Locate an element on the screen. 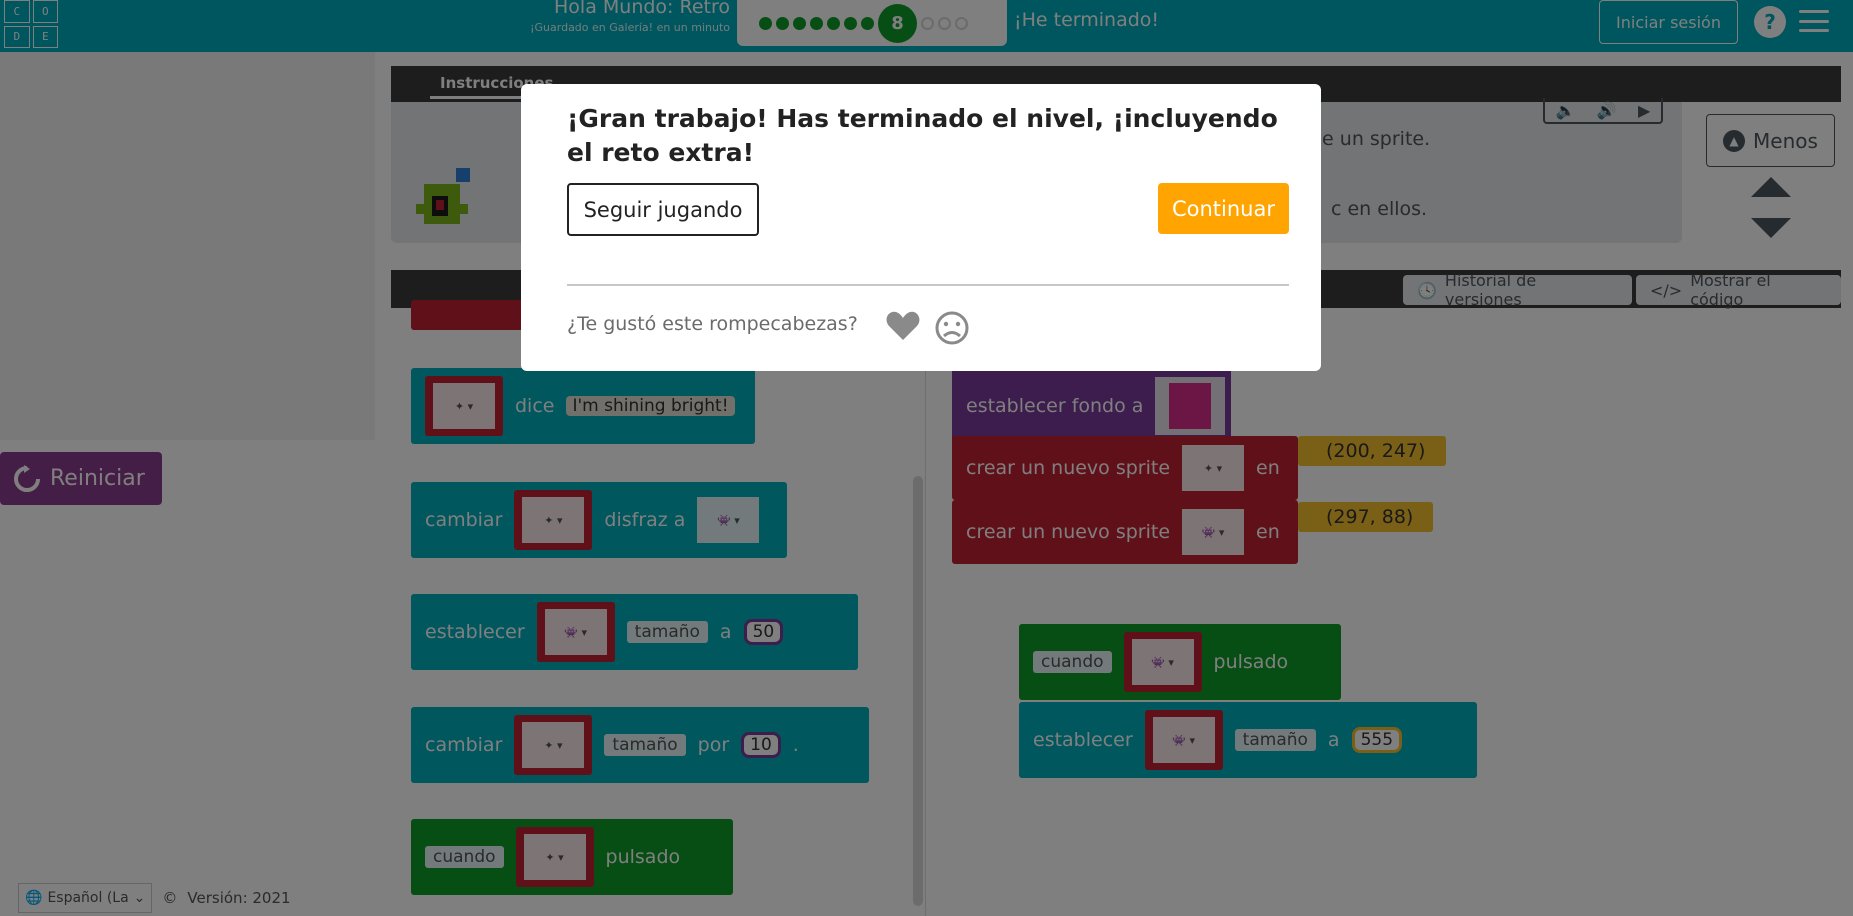 The width and height of the screenshot is (1853, 916). divider is located at coordinates (928, 285).